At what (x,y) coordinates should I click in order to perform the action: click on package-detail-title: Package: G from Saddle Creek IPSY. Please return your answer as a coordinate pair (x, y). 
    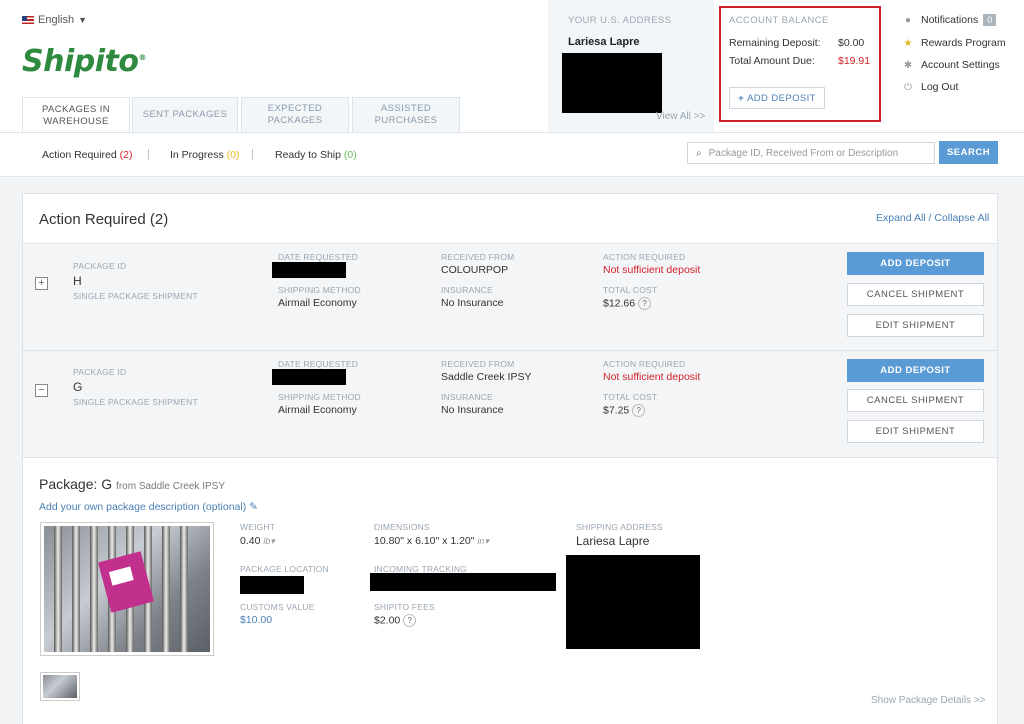
    Looking at the image, I should click on (132, 484).